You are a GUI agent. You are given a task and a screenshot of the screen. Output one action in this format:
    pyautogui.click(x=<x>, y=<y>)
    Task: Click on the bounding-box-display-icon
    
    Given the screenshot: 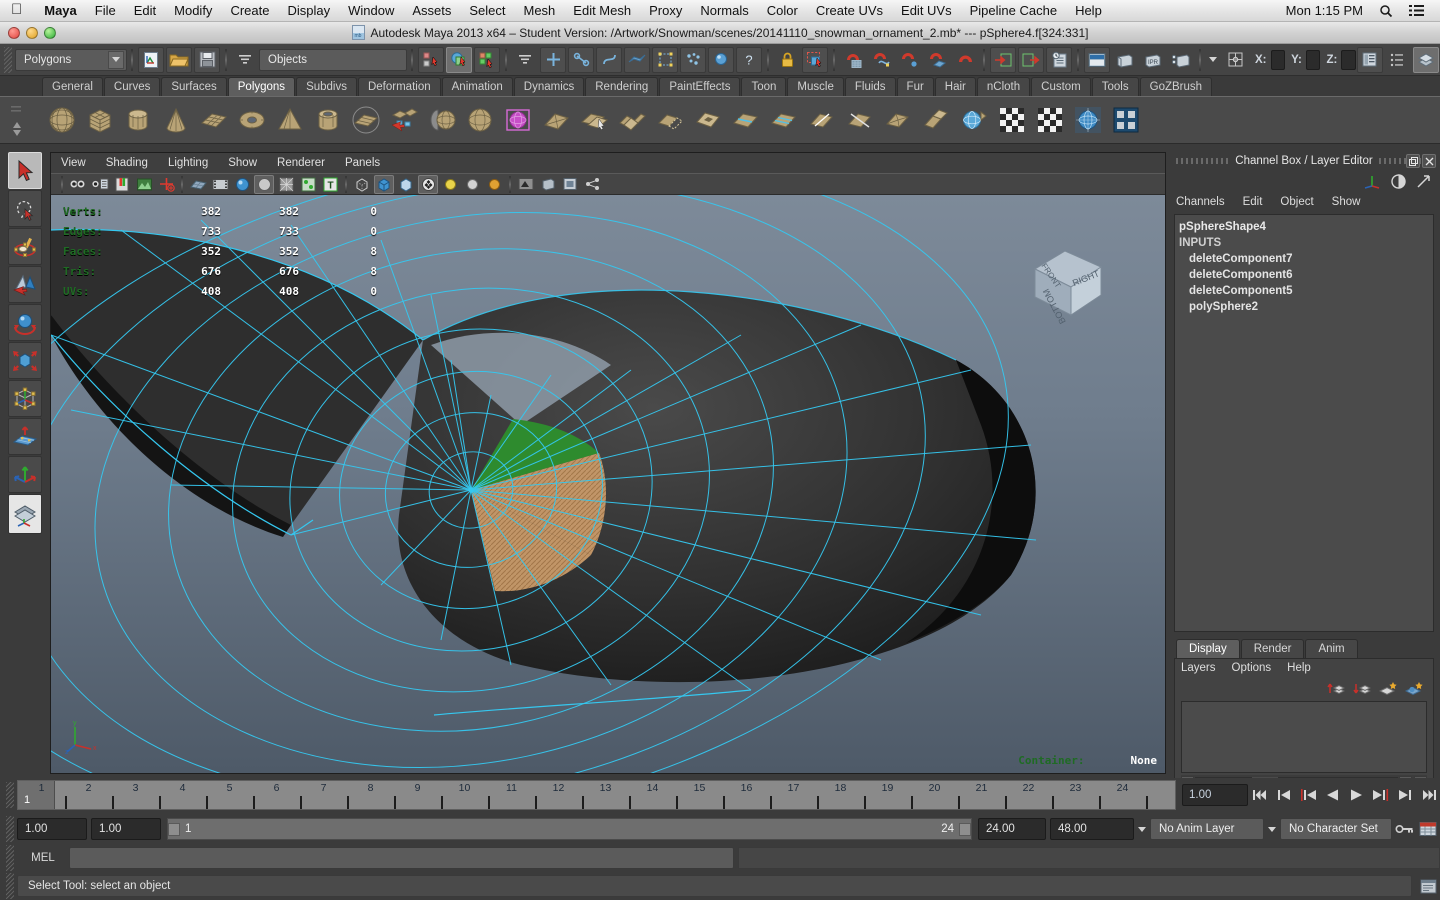 What is the action you would take?
    pyautogui.click(x=406, y=184)
    